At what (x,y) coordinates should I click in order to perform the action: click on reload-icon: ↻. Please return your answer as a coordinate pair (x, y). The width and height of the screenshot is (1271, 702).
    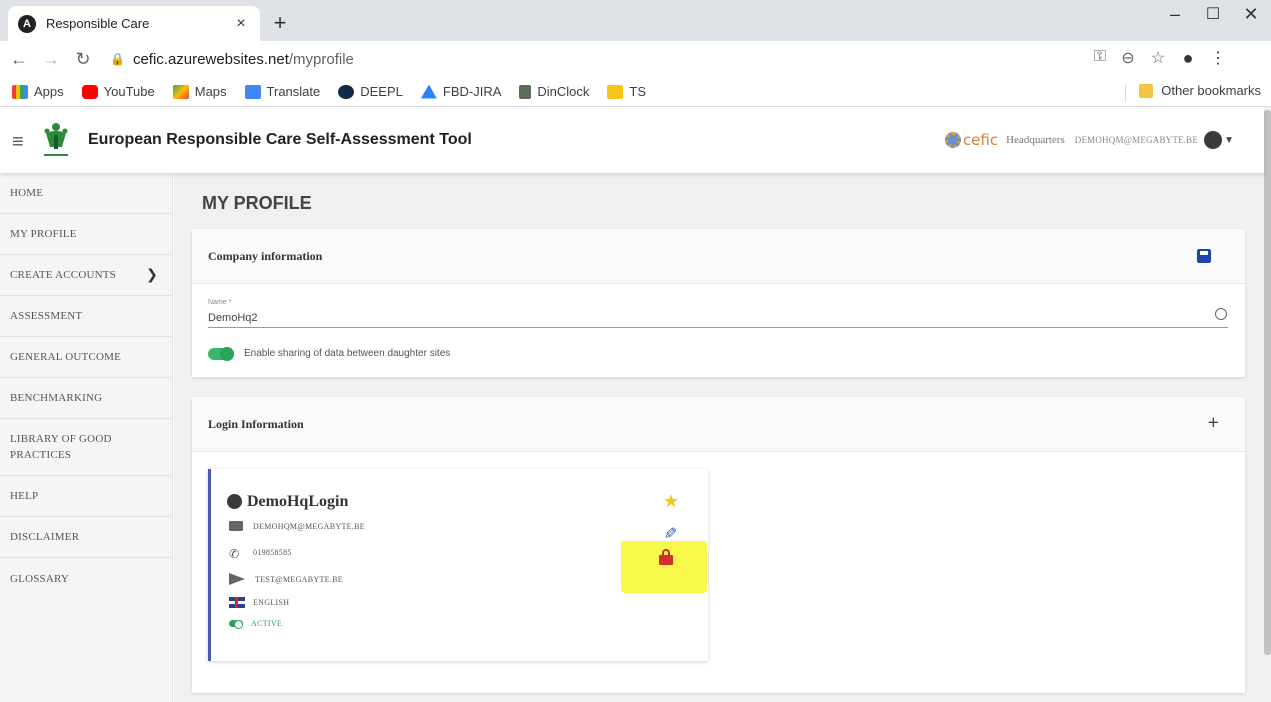
    Looking at the image, I should click on (83, 59).